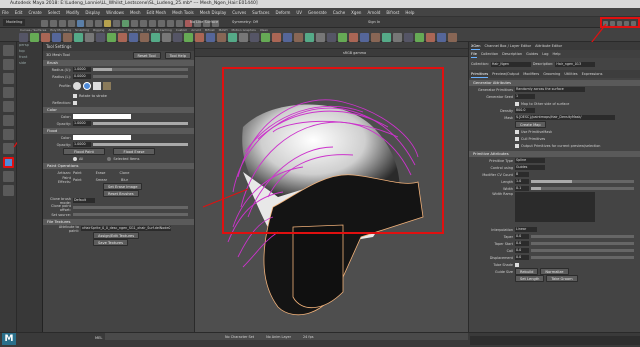 This screenshot has width=640, height=347. Describe the element at coordinates (522, 257) in the screenshot. I see `displacement-field: 0.0` at that location.